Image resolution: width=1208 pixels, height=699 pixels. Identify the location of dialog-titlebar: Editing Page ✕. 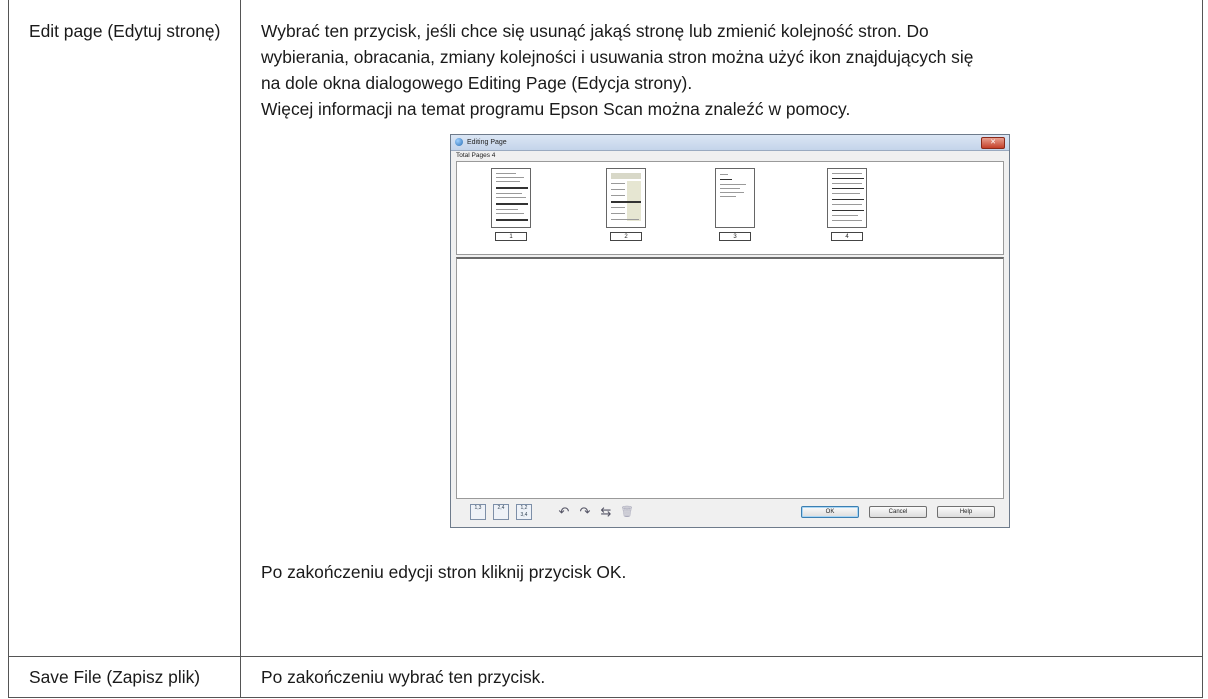
(730, 143).